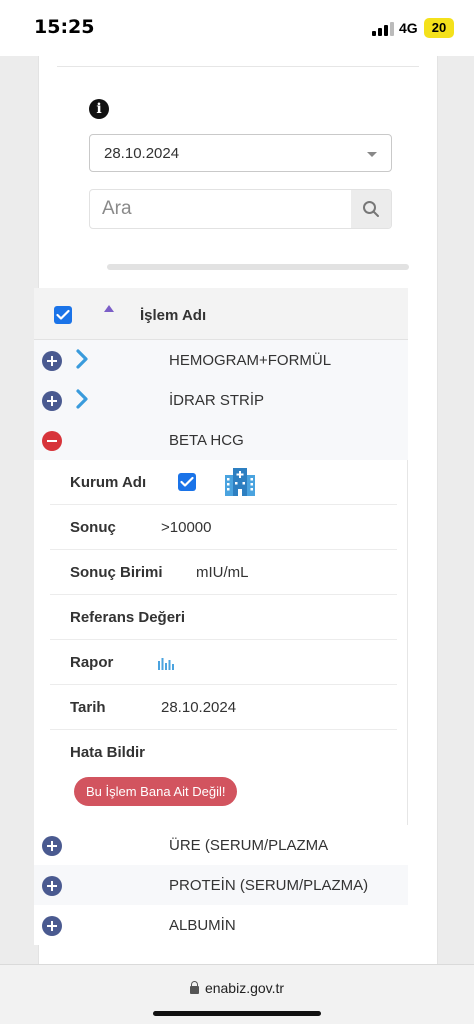  I want to click on detail-label: Sonuç Birimi, so click(116, 572).